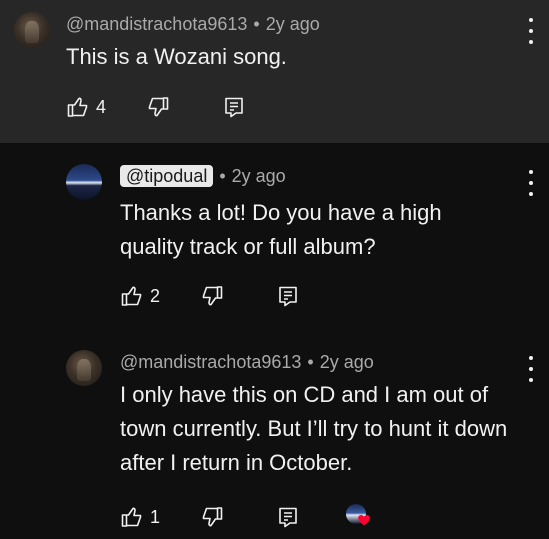 This screenshot has width=549, height=539. I want to click on comment-text: This is a Wozani song., so click(176, 56).